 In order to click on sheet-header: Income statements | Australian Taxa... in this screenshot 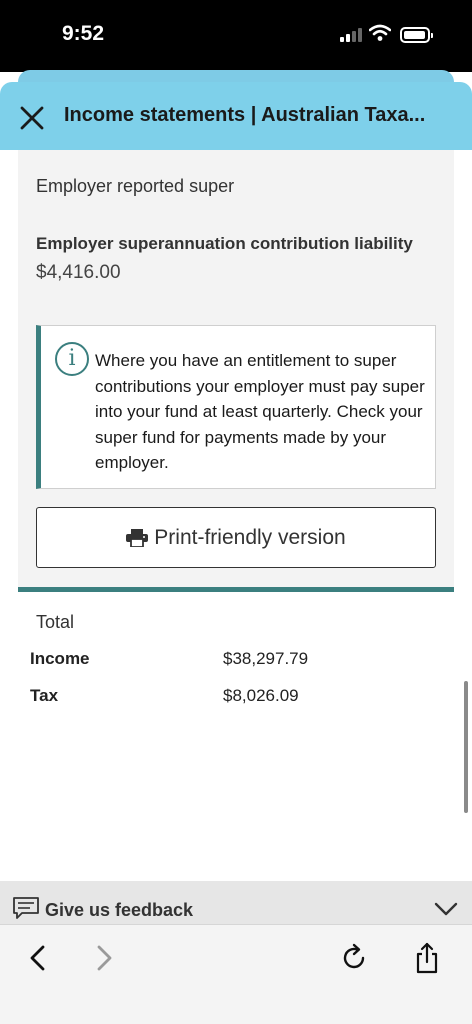, I will do `click(236, 116)`.